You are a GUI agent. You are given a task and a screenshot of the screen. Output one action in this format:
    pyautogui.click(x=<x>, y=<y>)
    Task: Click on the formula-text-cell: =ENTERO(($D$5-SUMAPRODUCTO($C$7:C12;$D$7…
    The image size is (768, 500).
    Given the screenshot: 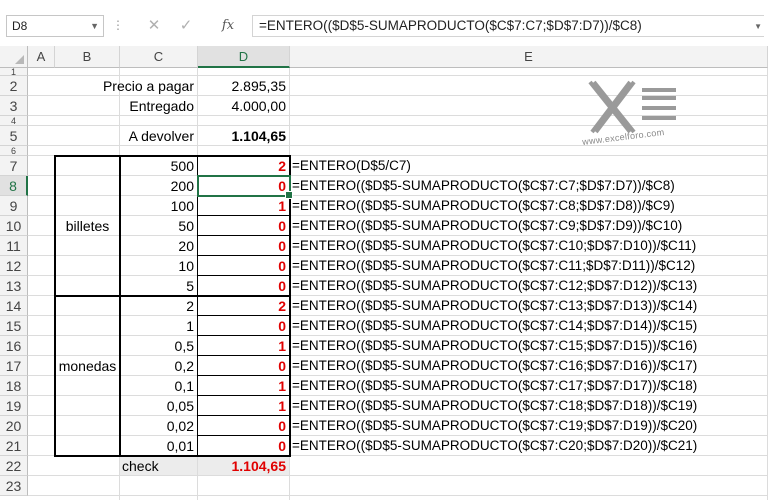 What is the action you would take?
    pyautogui.click(x=529, y=286)
    